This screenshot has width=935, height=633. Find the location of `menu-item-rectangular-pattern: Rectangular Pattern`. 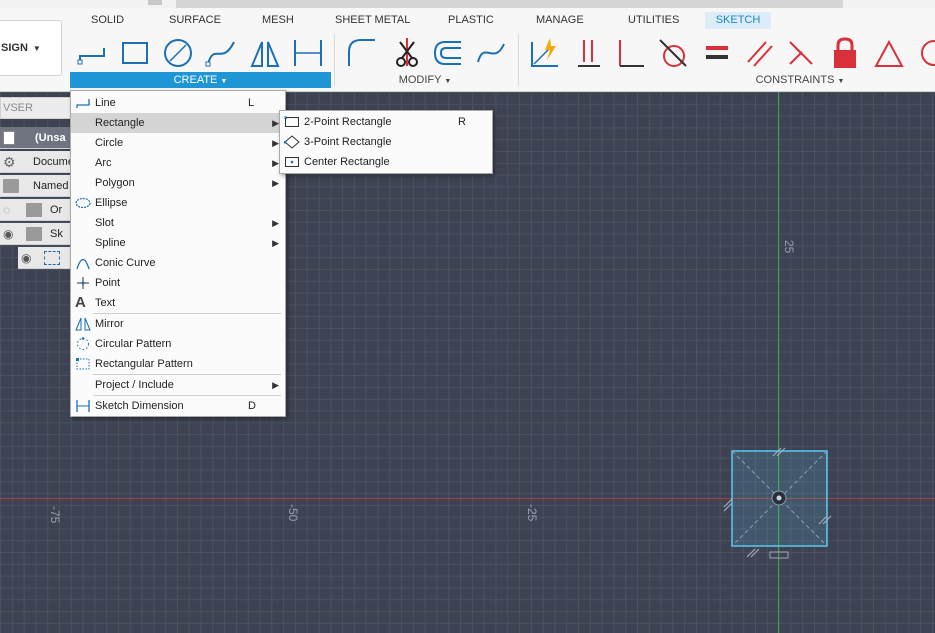

menu-item-rectangular-pattern: Rectangular Pattern is located at coordinates (178, 364).